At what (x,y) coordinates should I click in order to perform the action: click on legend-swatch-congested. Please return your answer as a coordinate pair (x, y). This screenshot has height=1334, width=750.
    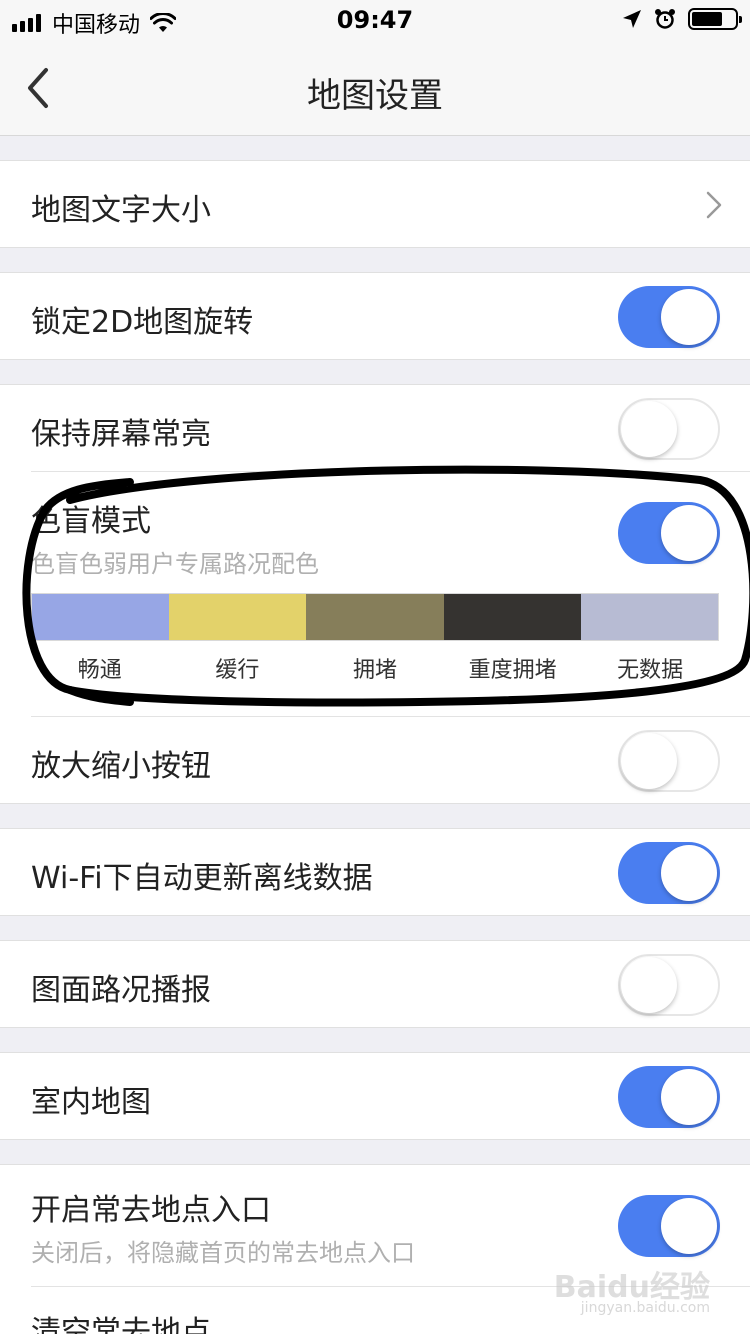
    Looking at the image, I should click on (375, 617).